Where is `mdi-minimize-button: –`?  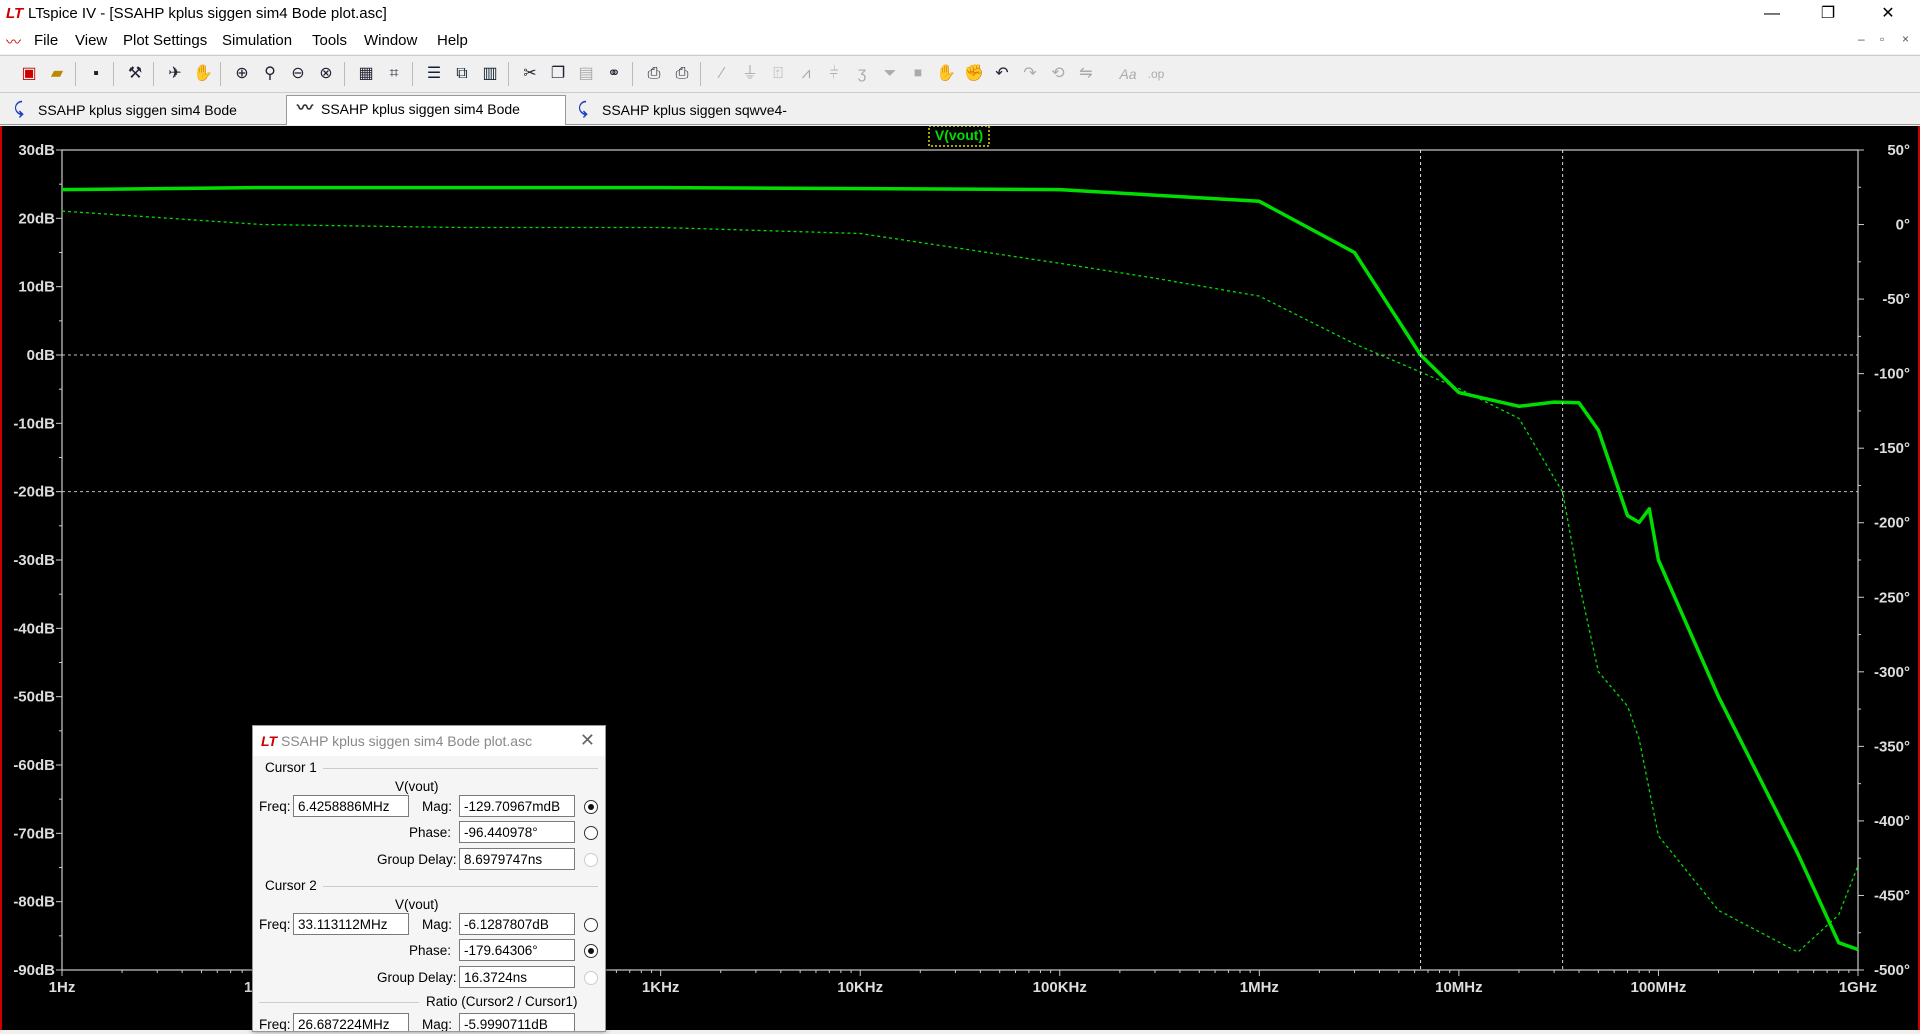 mdi-minimize-button: – is located at coordinates (1861, 39).